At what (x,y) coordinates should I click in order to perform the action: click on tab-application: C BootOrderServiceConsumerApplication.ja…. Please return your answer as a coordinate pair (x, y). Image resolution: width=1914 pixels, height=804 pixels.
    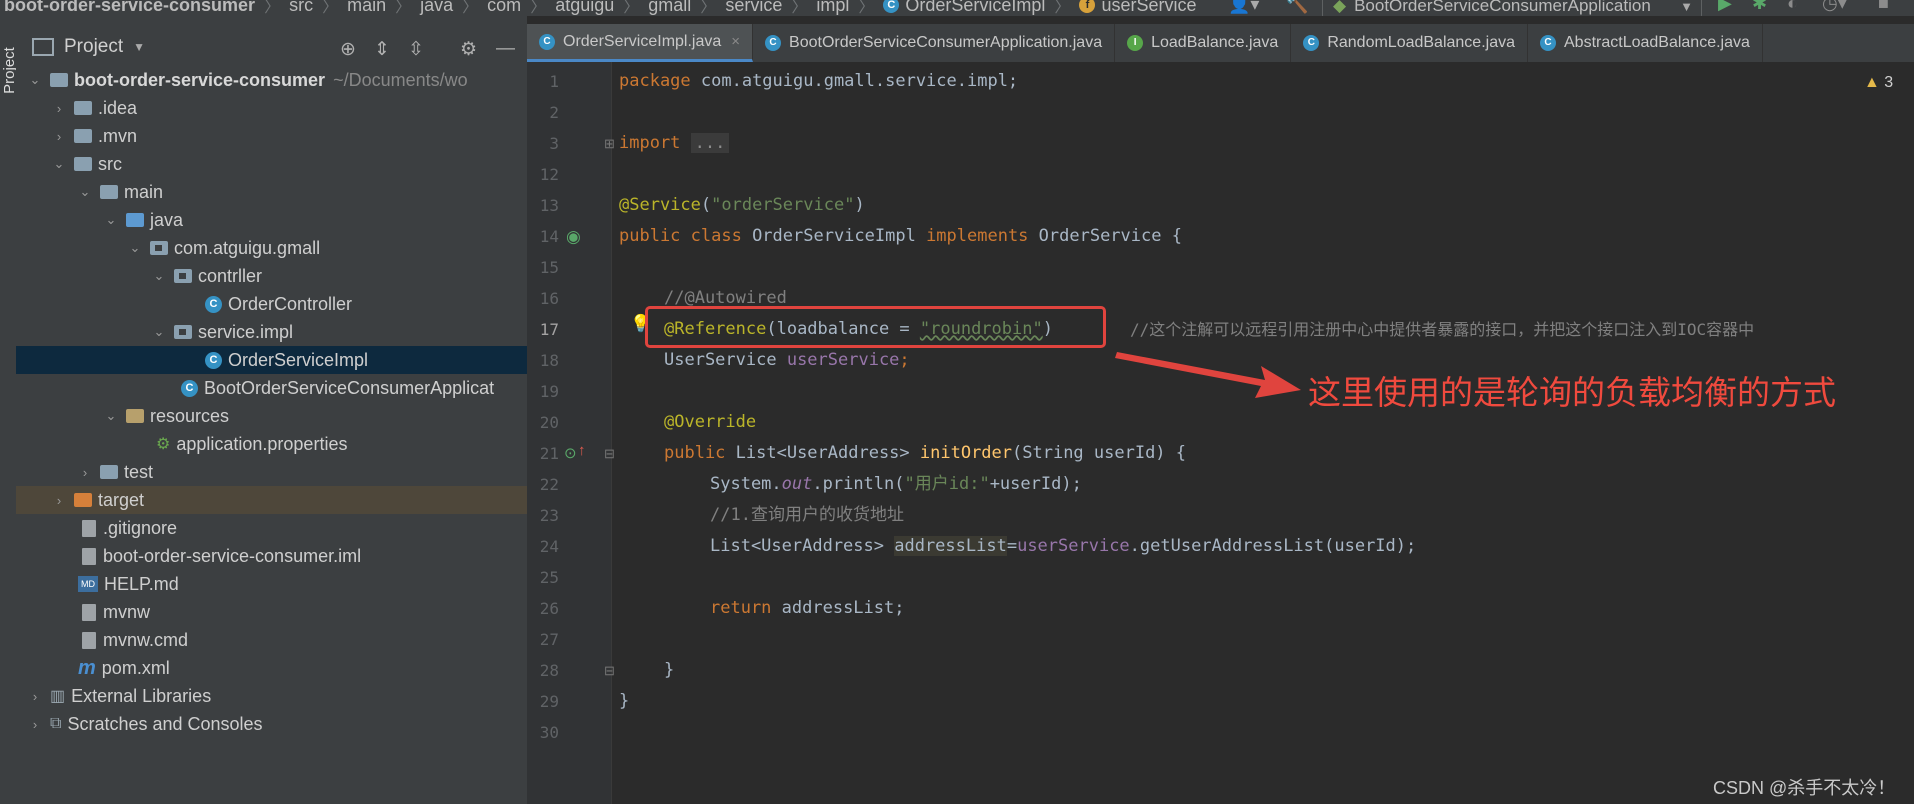
    Looking at the image, I should click on (934, 43).